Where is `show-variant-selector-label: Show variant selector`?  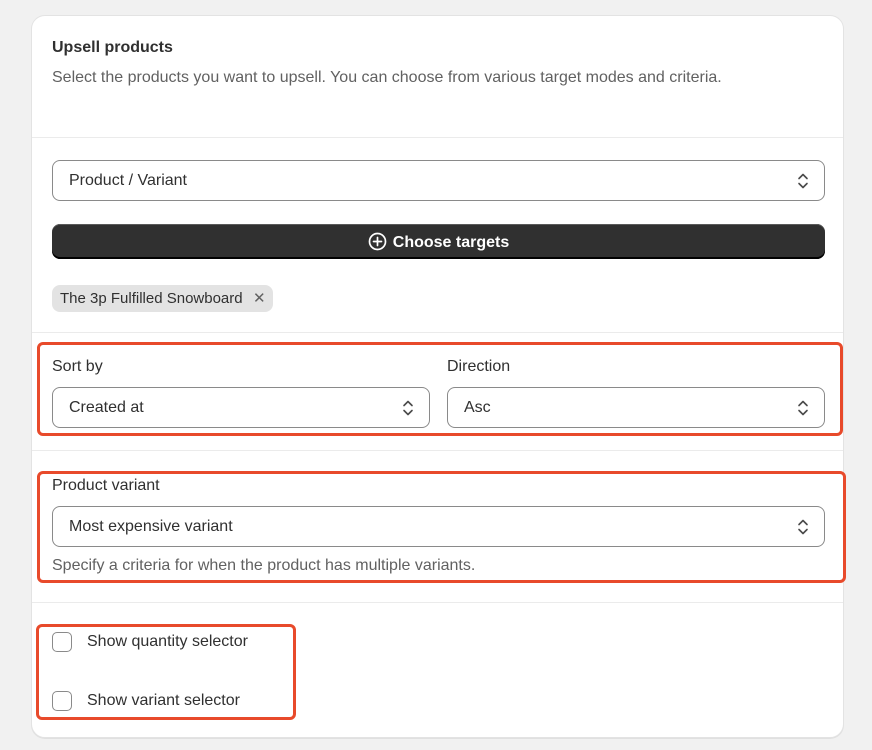
show-variant-selector-label: Show variant selector is located at coordinates (163, 700).